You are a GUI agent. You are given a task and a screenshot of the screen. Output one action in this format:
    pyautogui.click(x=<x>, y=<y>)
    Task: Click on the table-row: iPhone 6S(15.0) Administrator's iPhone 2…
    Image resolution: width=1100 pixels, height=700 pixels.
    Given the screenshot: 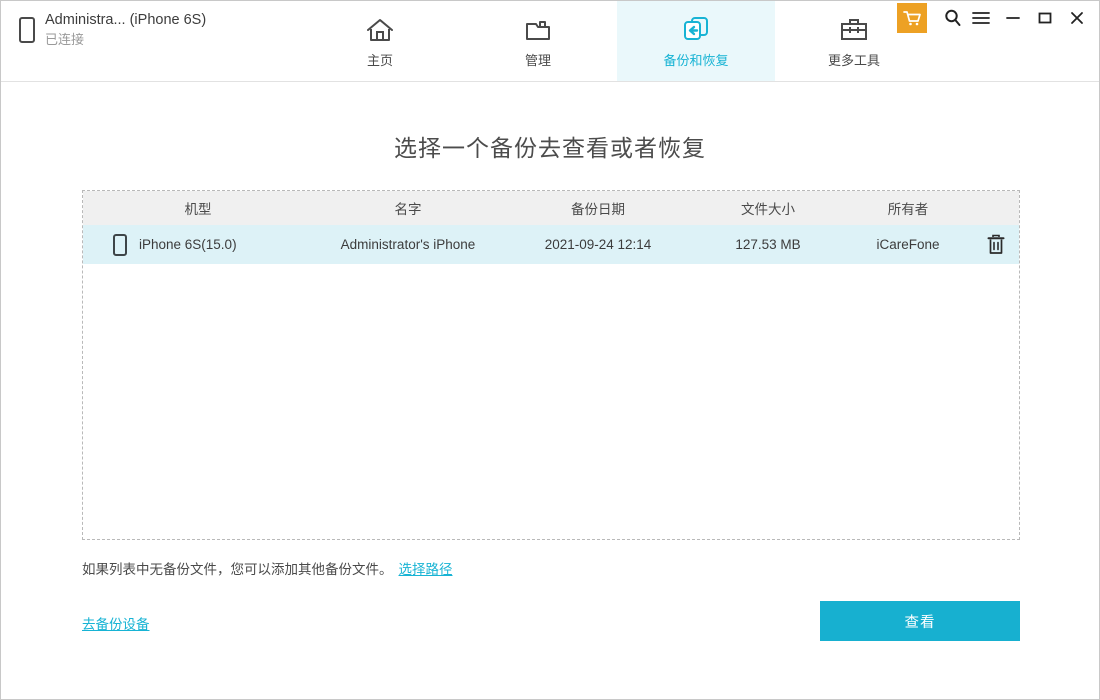 What is the action you would take?
    pyautogui.click(x=551, y=244)
    